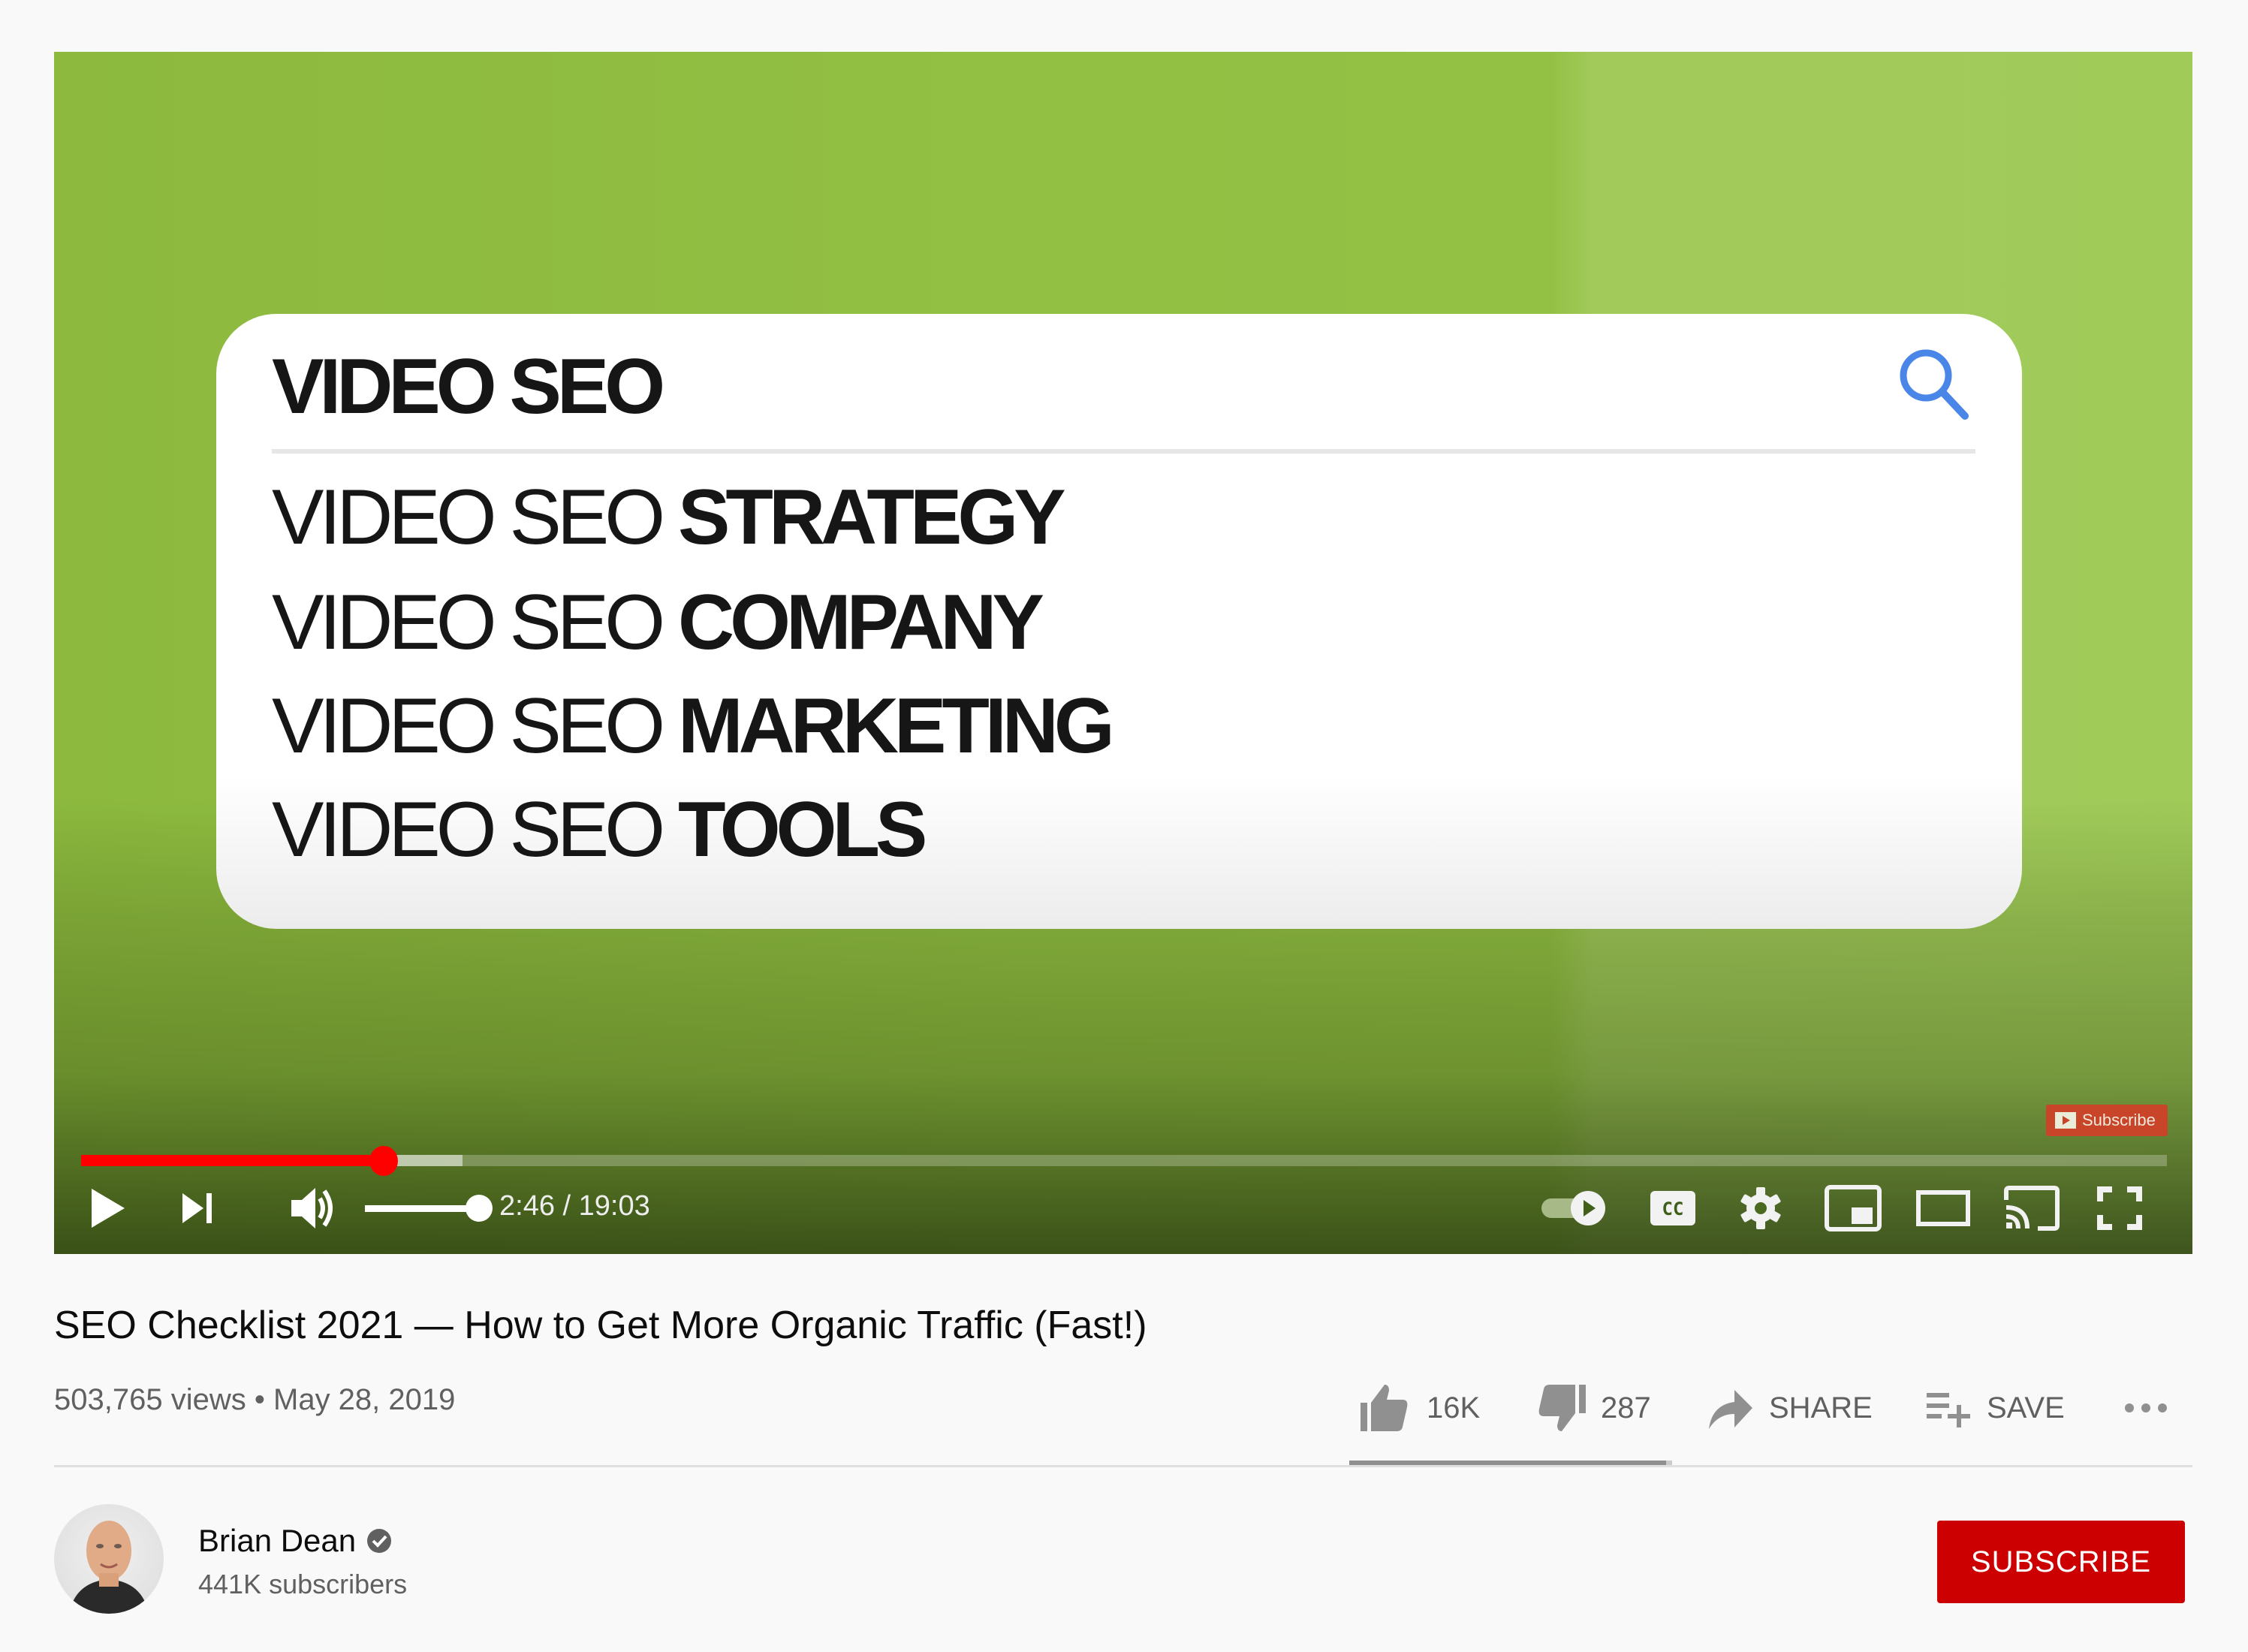  I want to click on progress-bar, so click(1124, 1161).